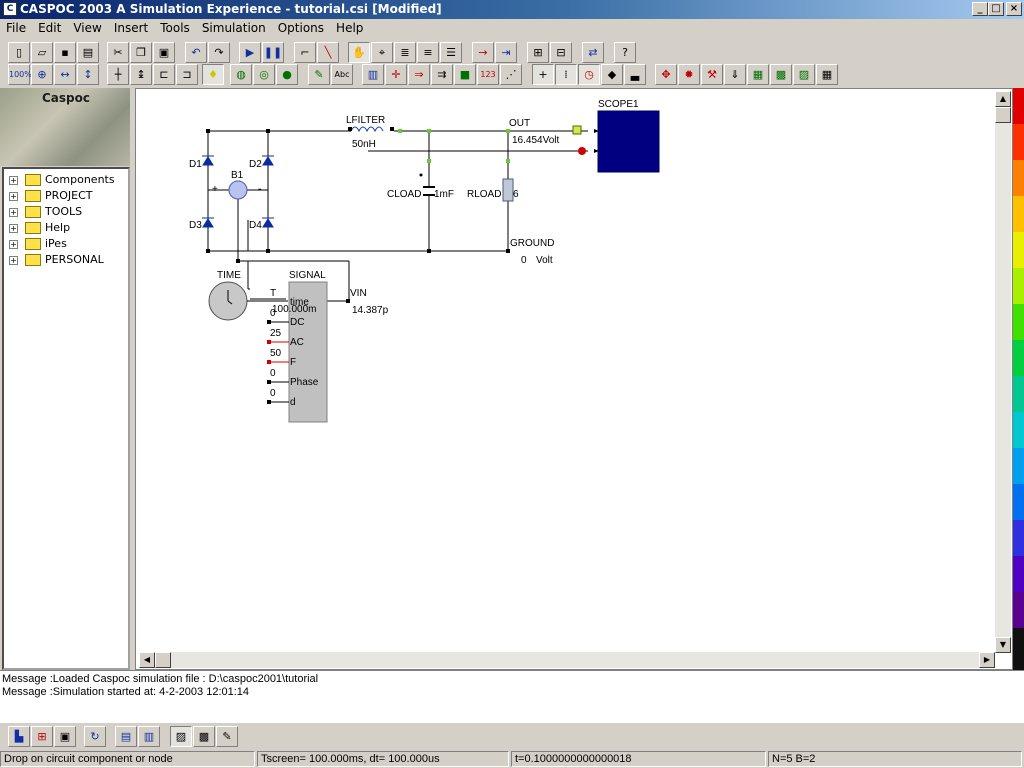 The image size is (1024, 768). Describe the element at coordinates (147, 660) in the screenshot. I see `scroll-left-icon: ◀` at that location.